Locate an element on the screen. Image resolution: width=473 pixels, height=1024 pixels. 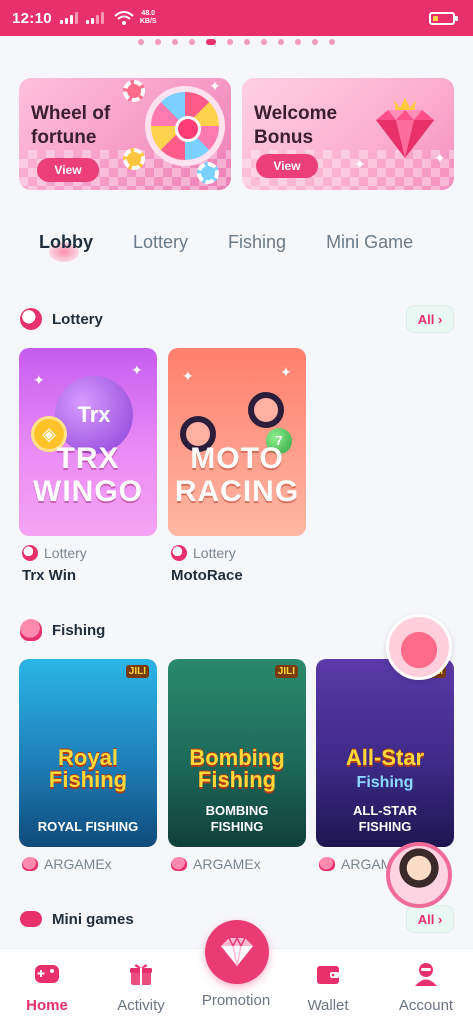
art-line: WINGO is located at coordinates (88, 491).